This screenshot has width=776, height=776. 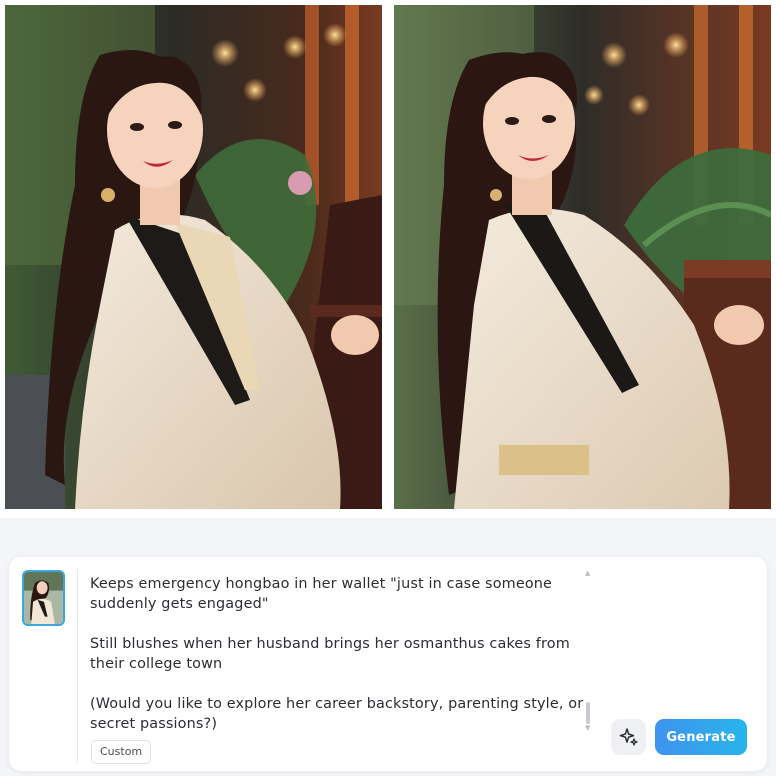 I want to click on reference-thumbnail, so click(x=43, y=598).